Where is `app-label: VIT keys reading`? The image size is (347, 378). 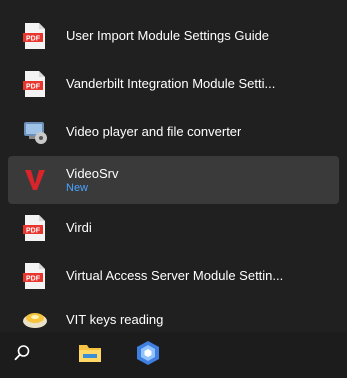
app-label: VIT keys reading is located at coordinates (115, 319).